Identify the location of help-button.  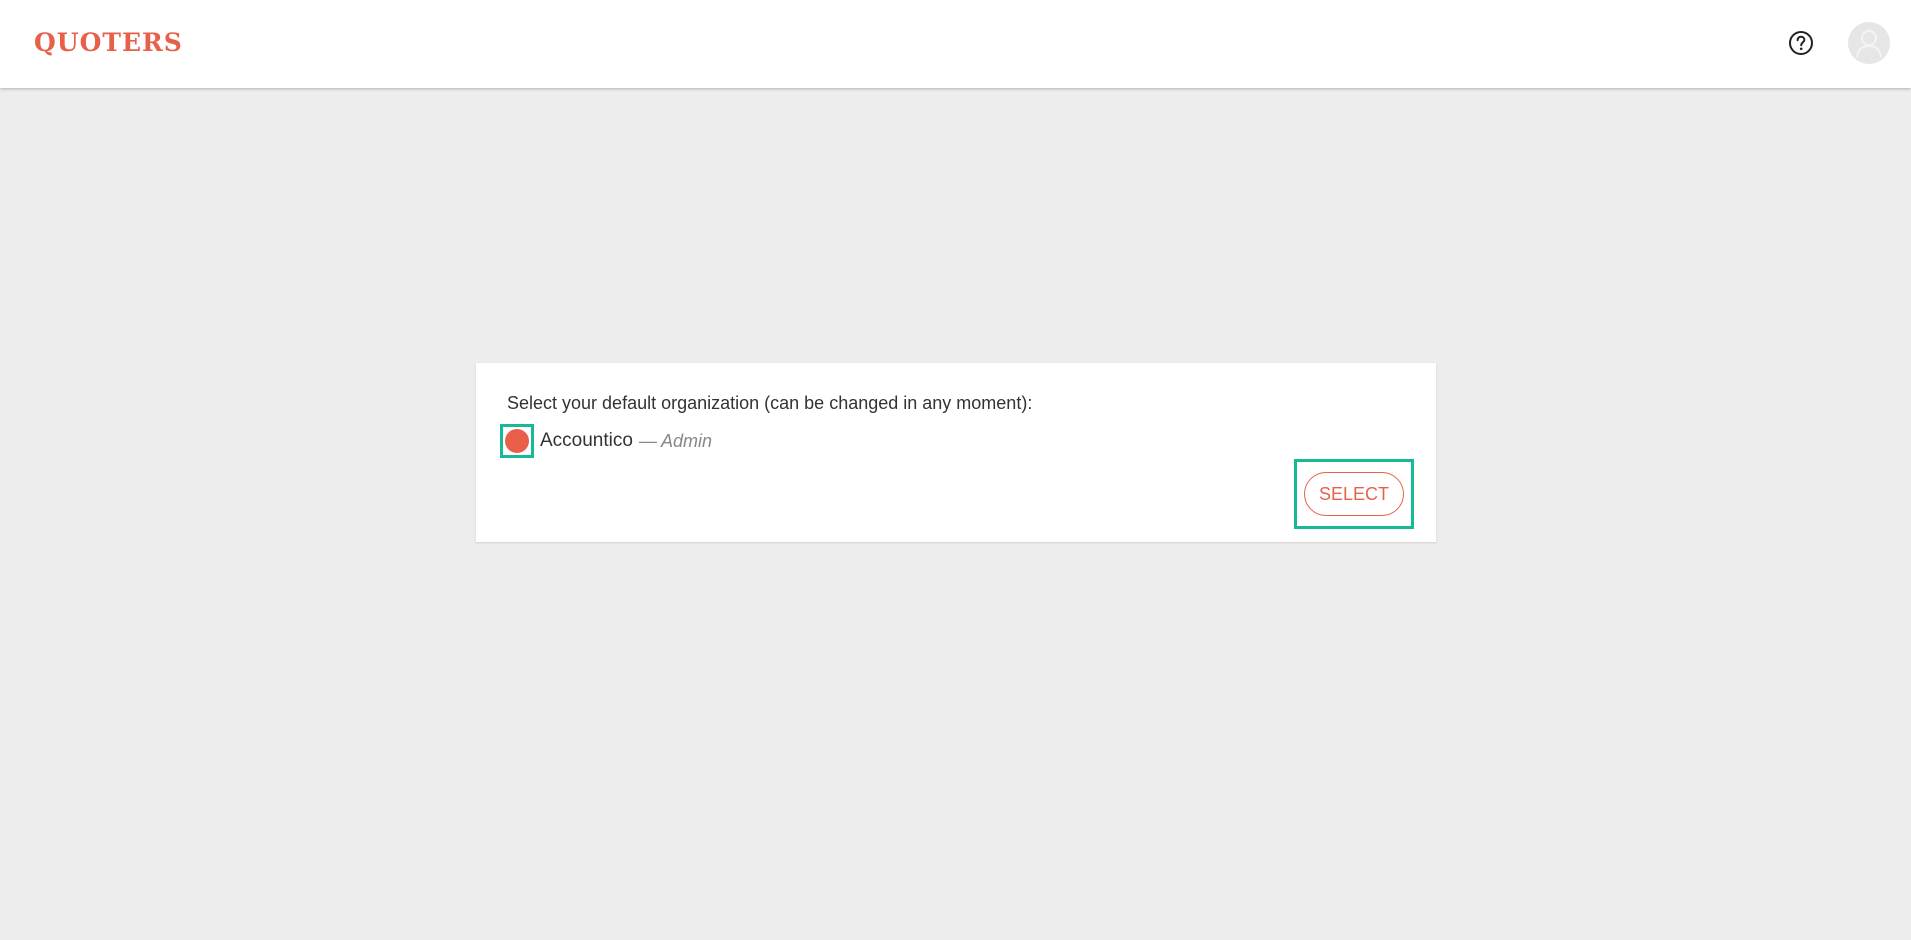
(1801, 43).